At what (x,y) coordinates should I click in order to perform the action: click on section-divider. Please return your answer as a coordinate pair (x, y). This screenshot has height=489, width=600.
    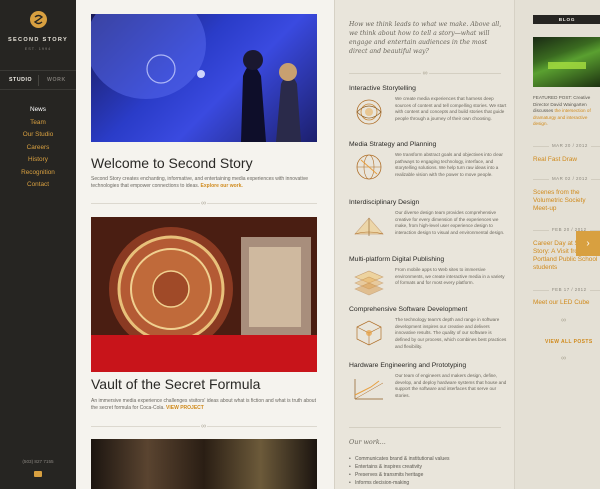
    Looking at the image, I should click on (425, 427).